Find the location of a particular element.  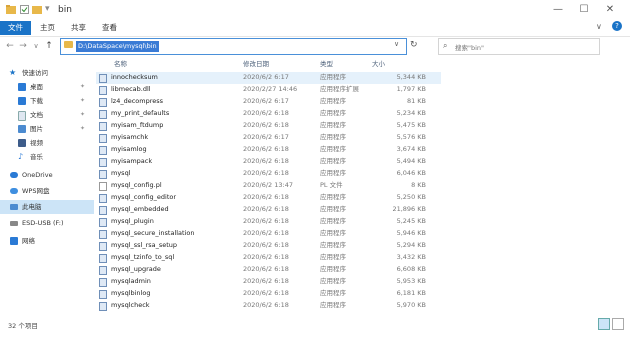

file-size: 21,896 KB is located at coordinates (409, 209).